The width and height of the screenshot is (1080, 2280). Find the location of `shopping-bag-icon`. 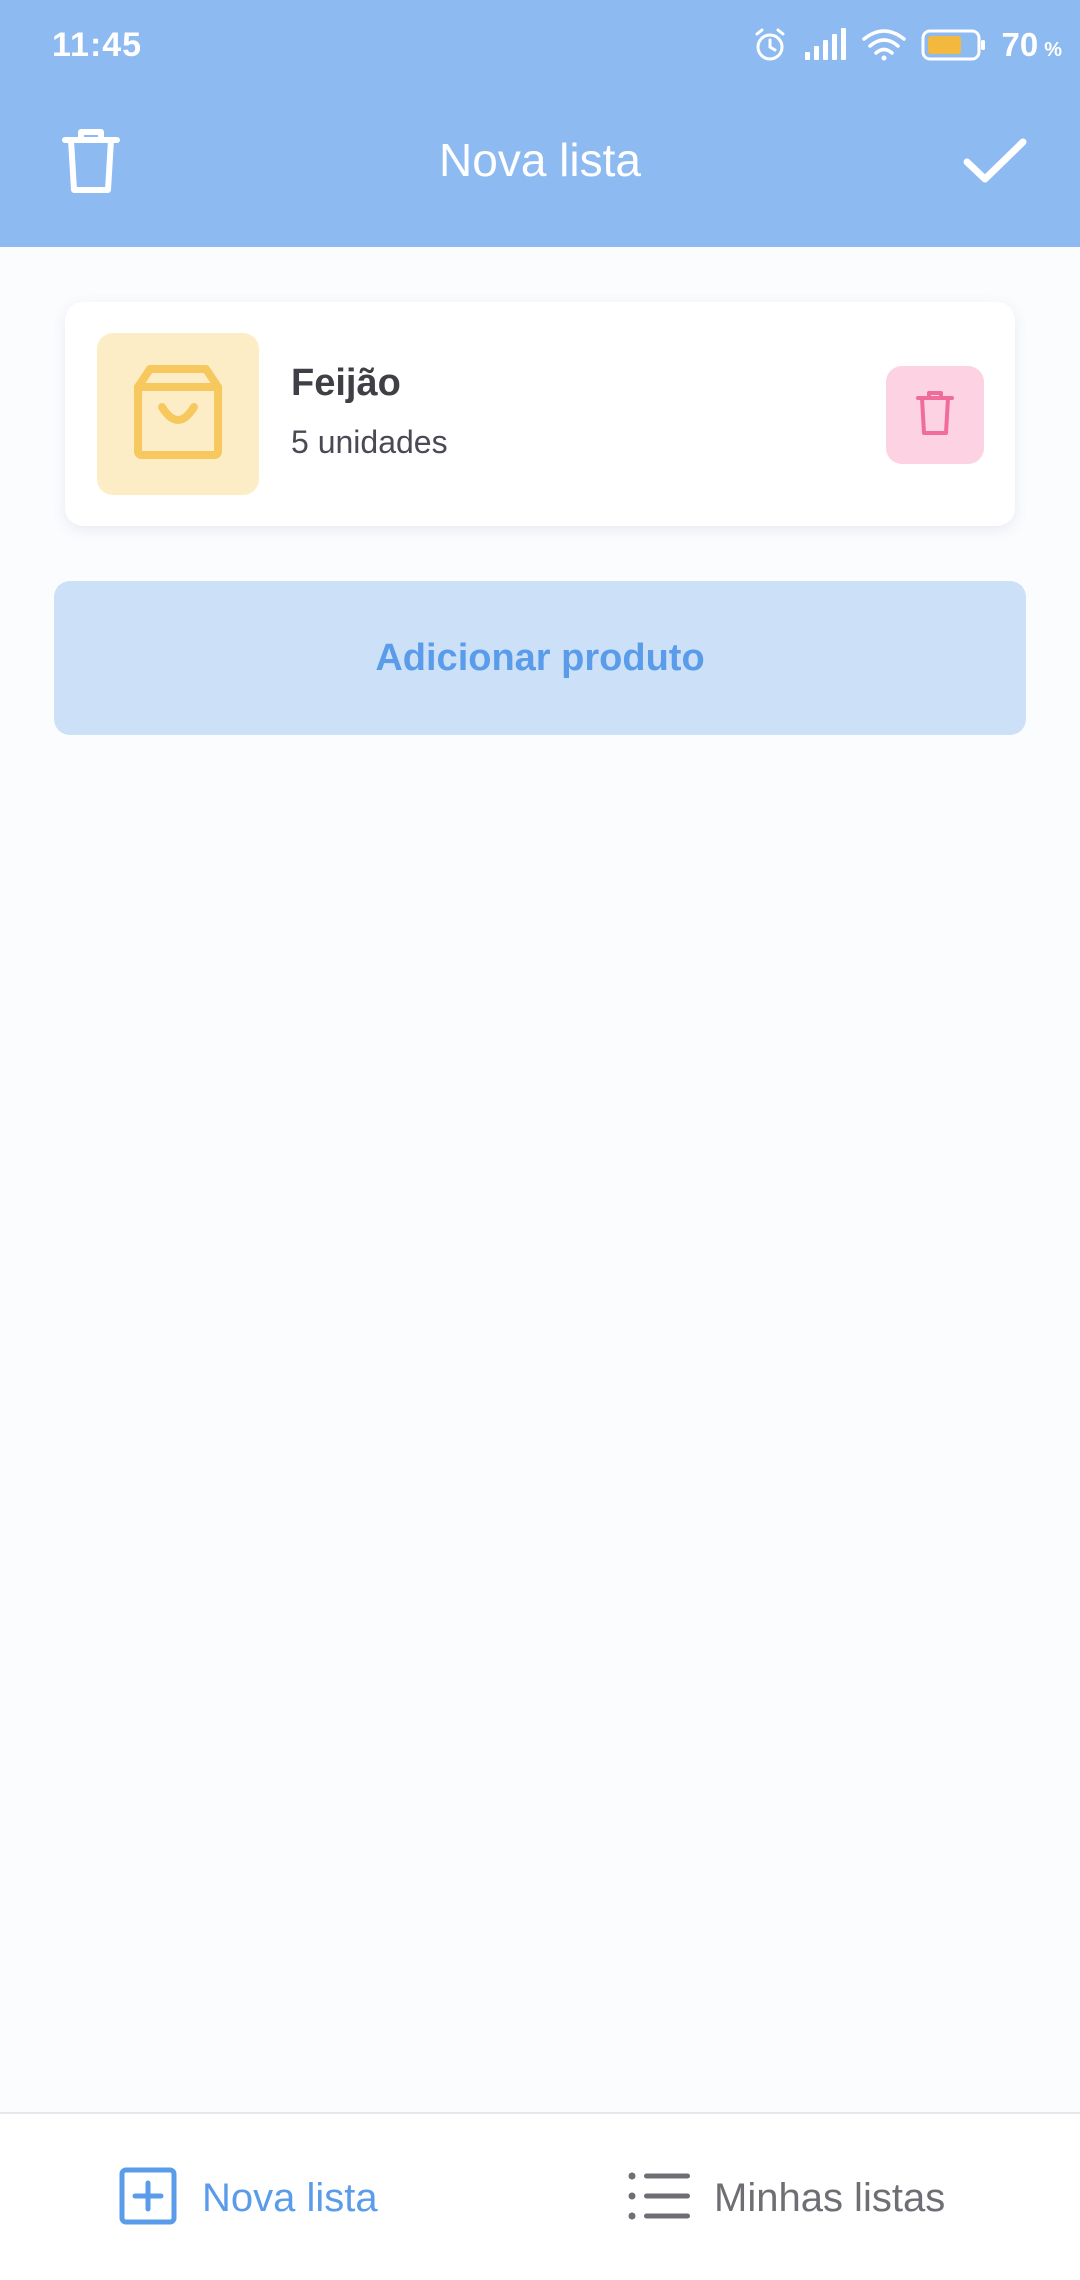

shopping-bag-icon is located at coordinates (178, 414).